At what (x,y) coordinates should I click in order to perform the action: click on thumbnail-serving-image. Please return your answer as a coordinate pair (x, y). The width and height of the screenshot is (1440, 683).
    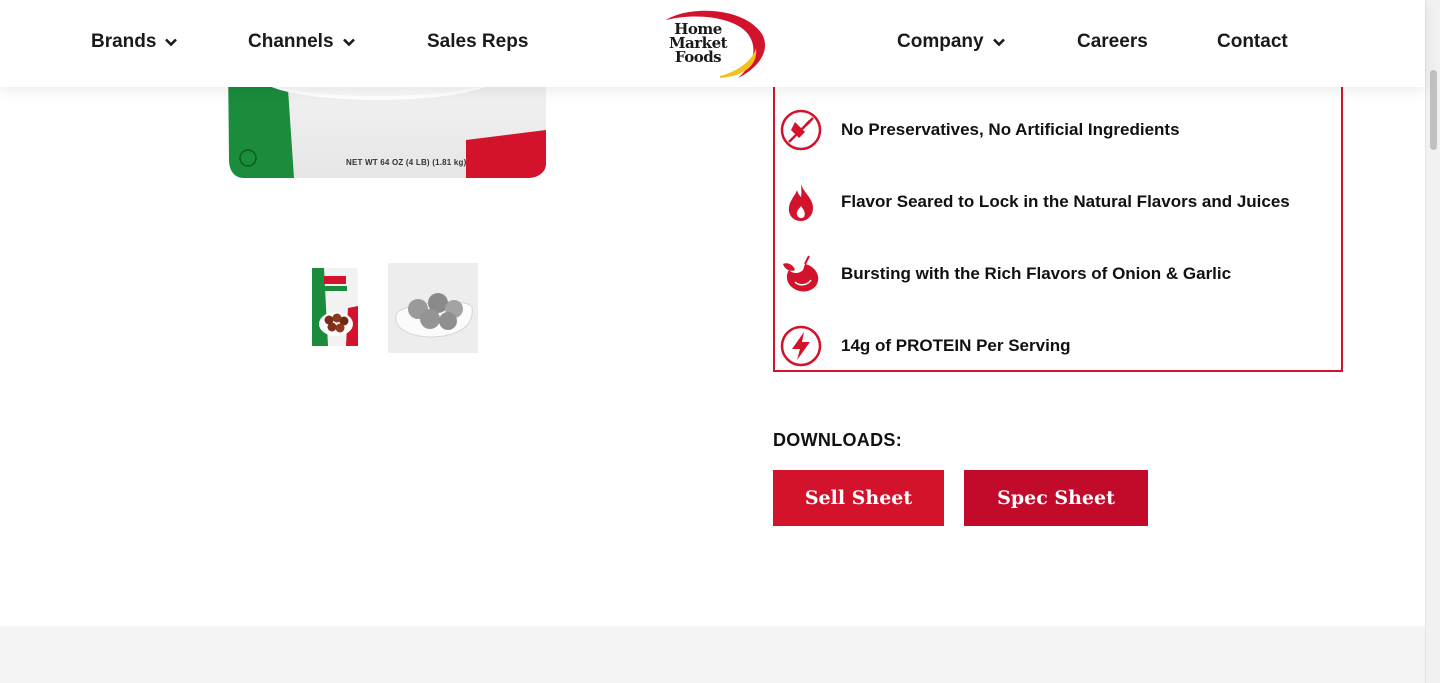
    Looking at the image, I should click on (433, 308).